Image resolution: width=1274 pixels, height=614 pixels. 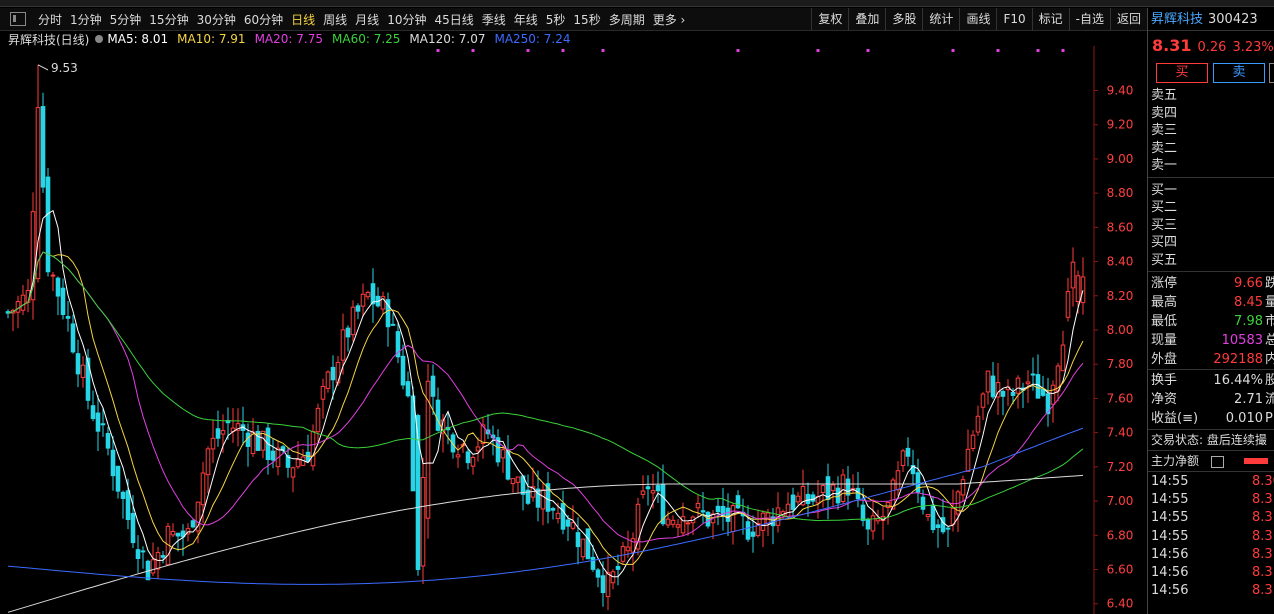 What do you see at coordinates (586, 19) in the screenshot?
I see `period-tab: 15秒` at bounding box center [586, 19].